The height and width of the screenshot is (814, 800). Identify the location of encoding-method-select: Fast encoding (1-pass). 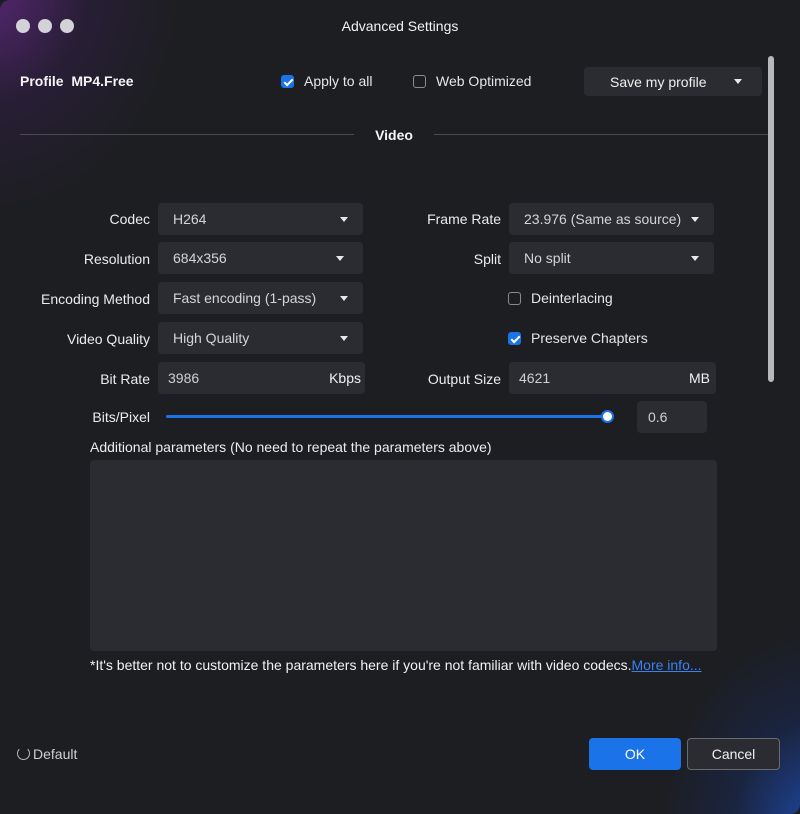
(260, 298).